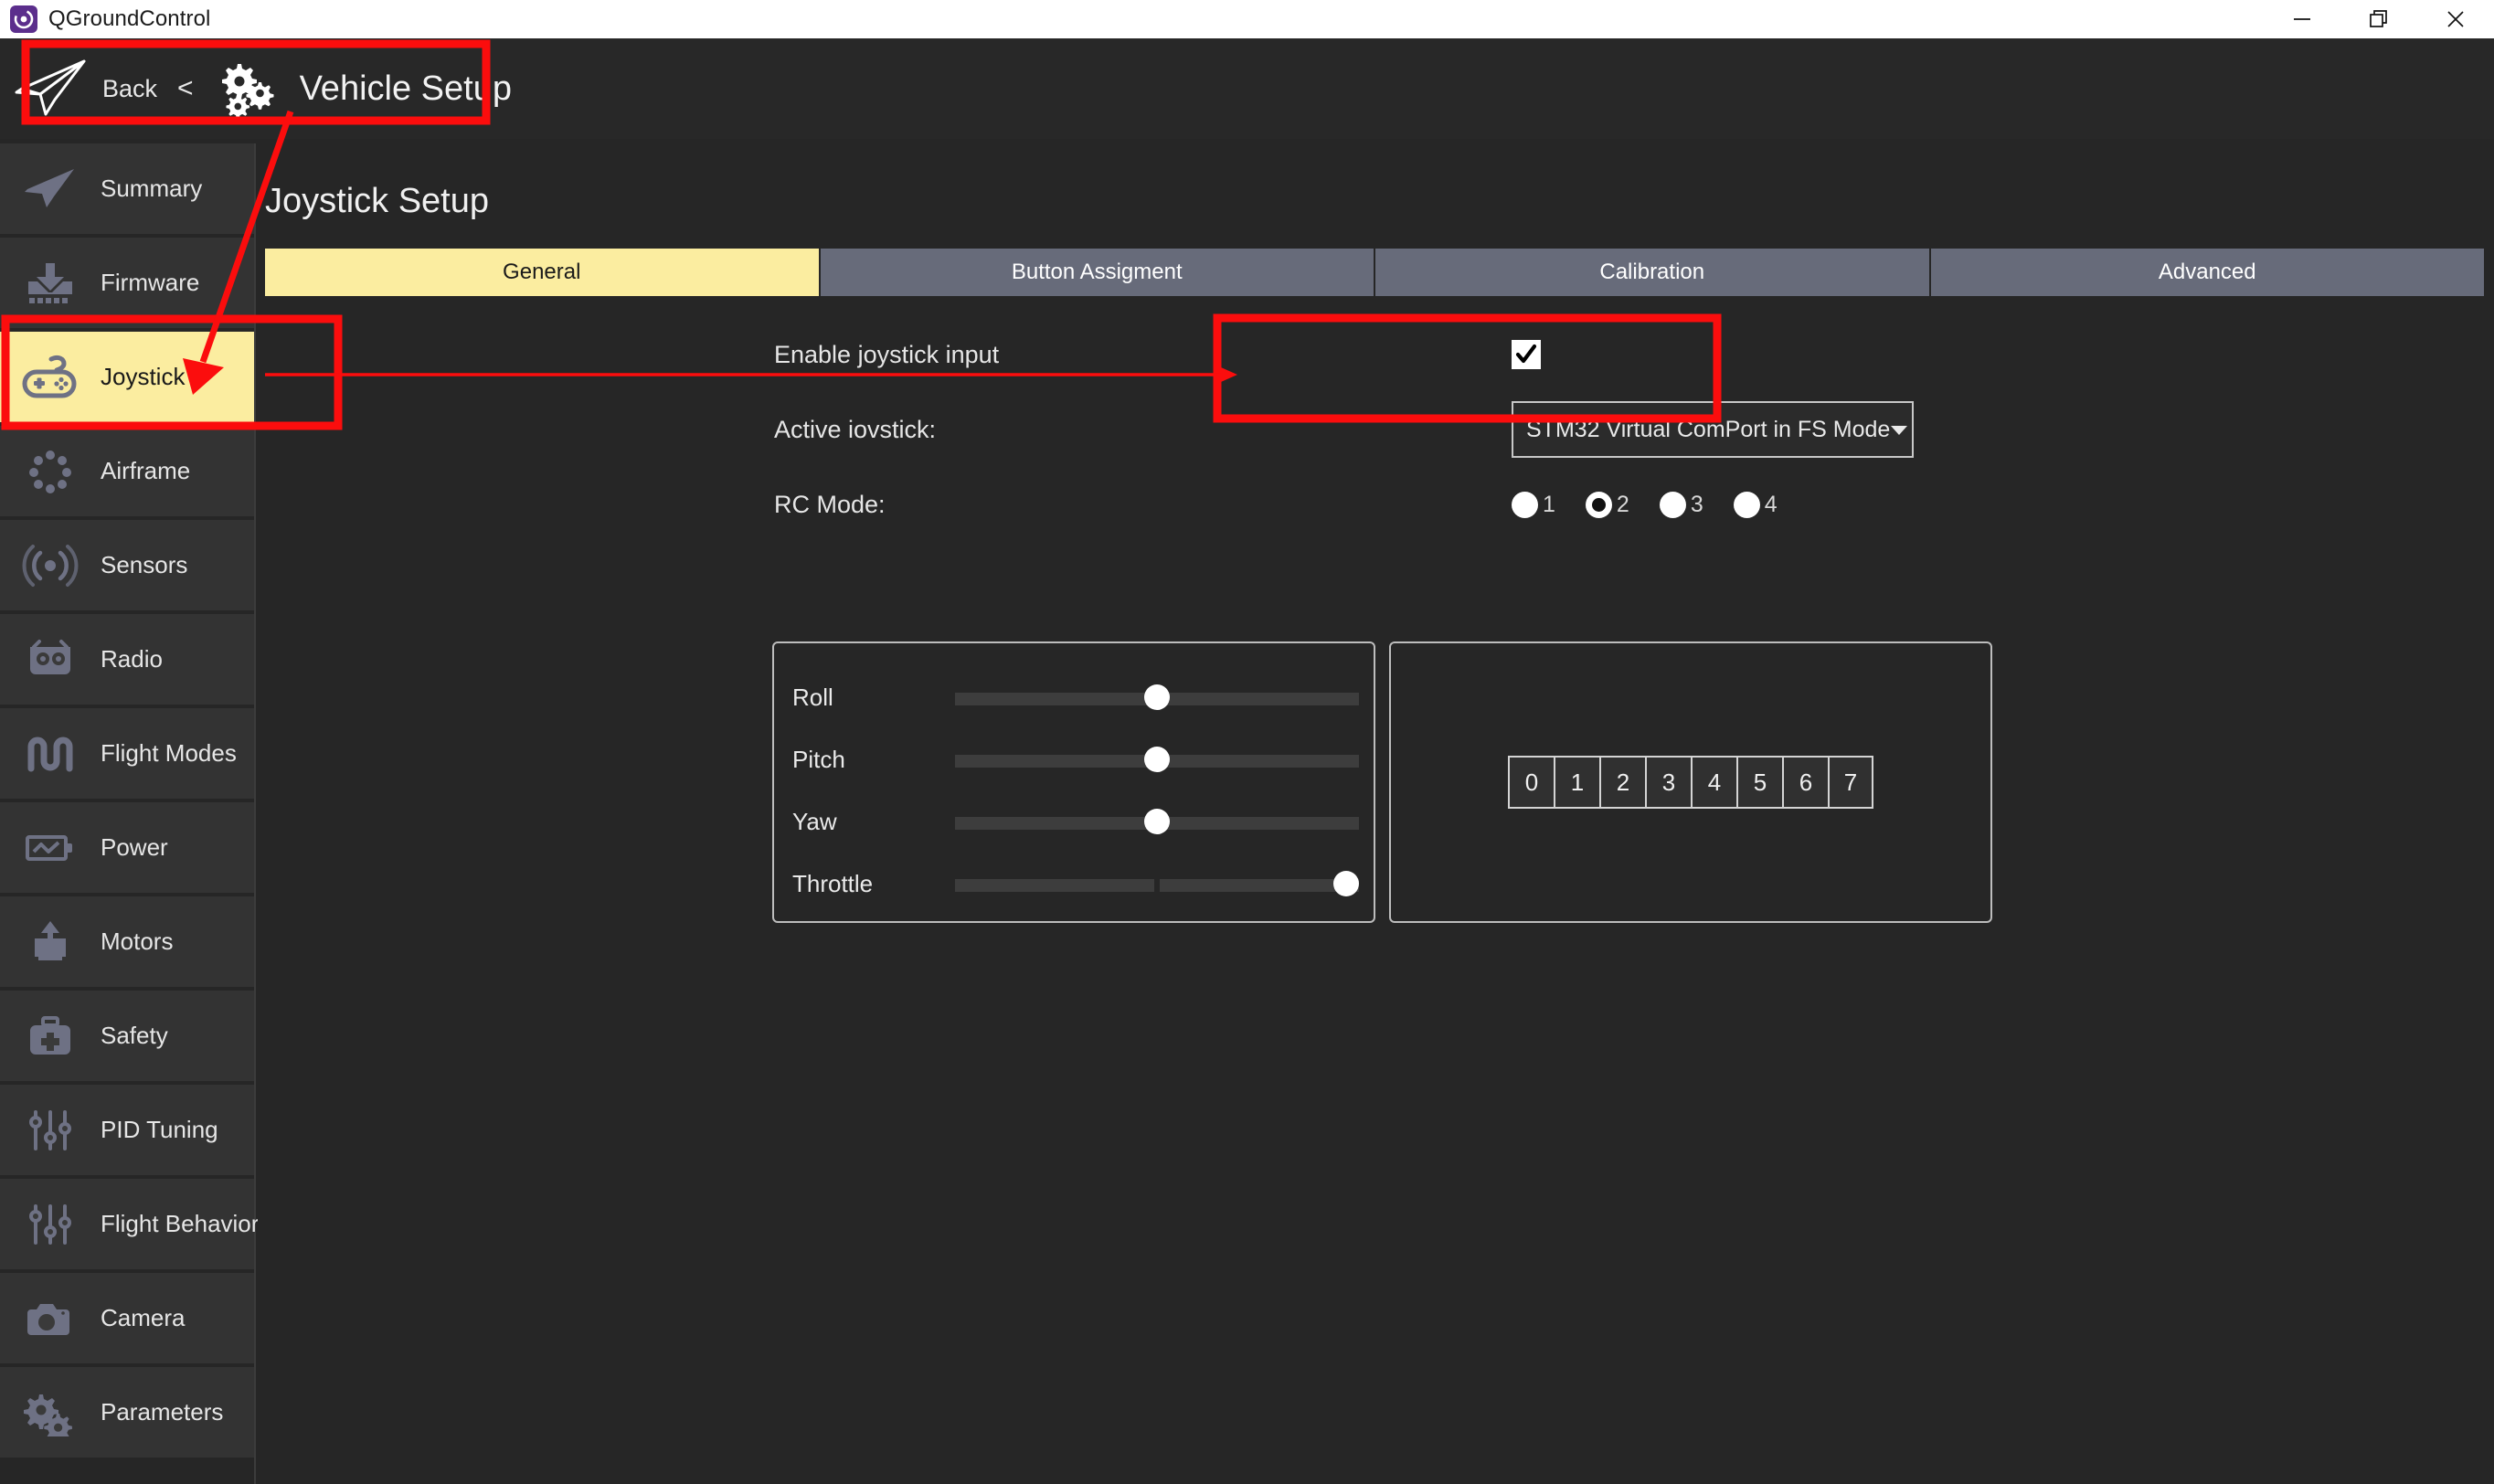 The image size is (2494, 1484). What do you see at coordinates (2455, 19) in the screenshot?
I see `close-button` at bounding box center [2455, 19].